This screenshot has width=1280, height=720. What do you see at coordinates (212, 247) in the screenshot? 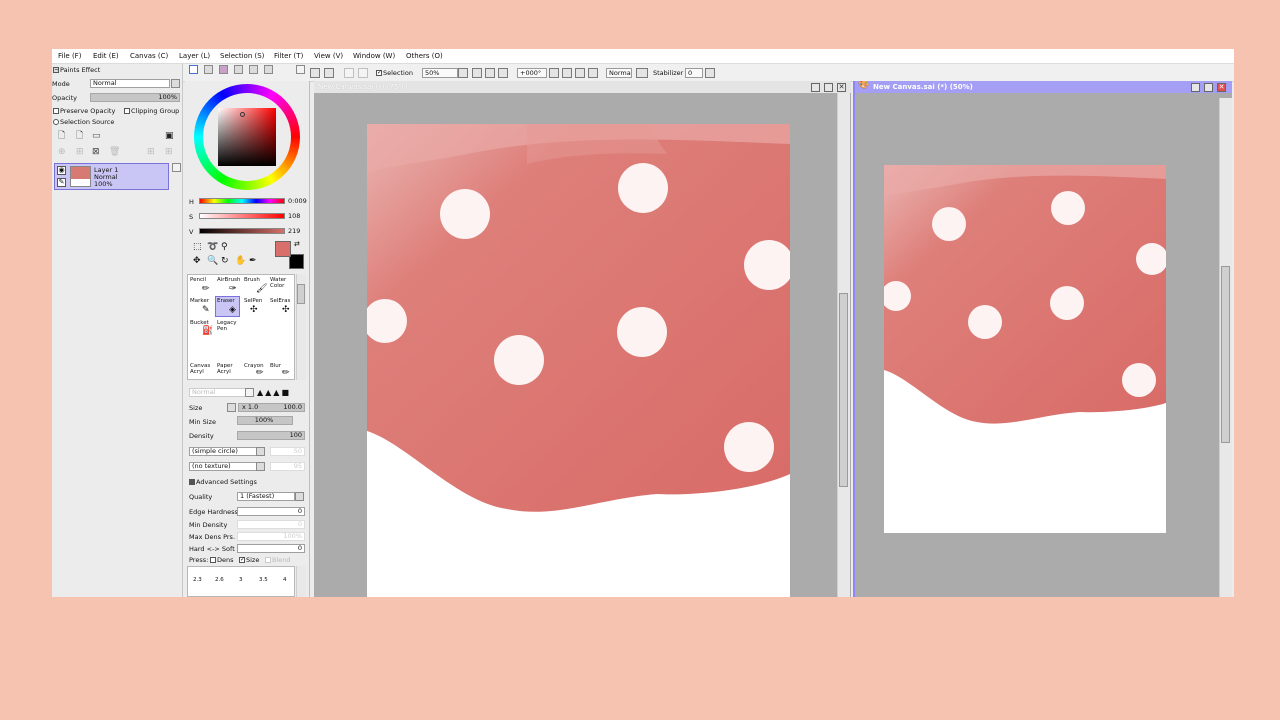
I see `lasso-icon: ➰` at bounding box center [212, 247].